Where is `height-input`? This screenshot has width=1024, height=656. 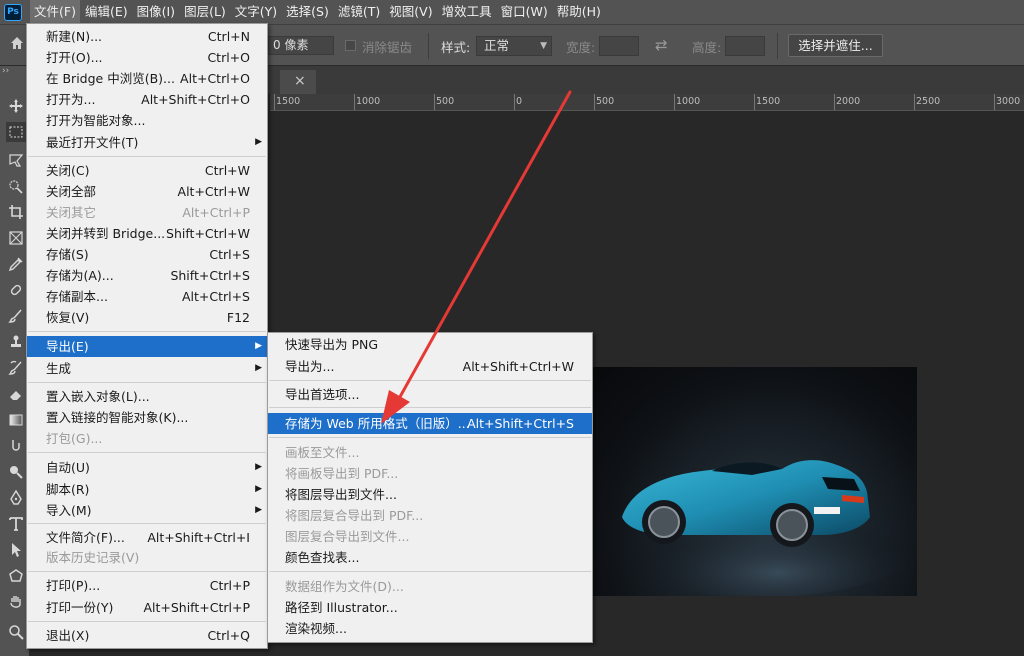
height-input is located at coordinates (745, 46).